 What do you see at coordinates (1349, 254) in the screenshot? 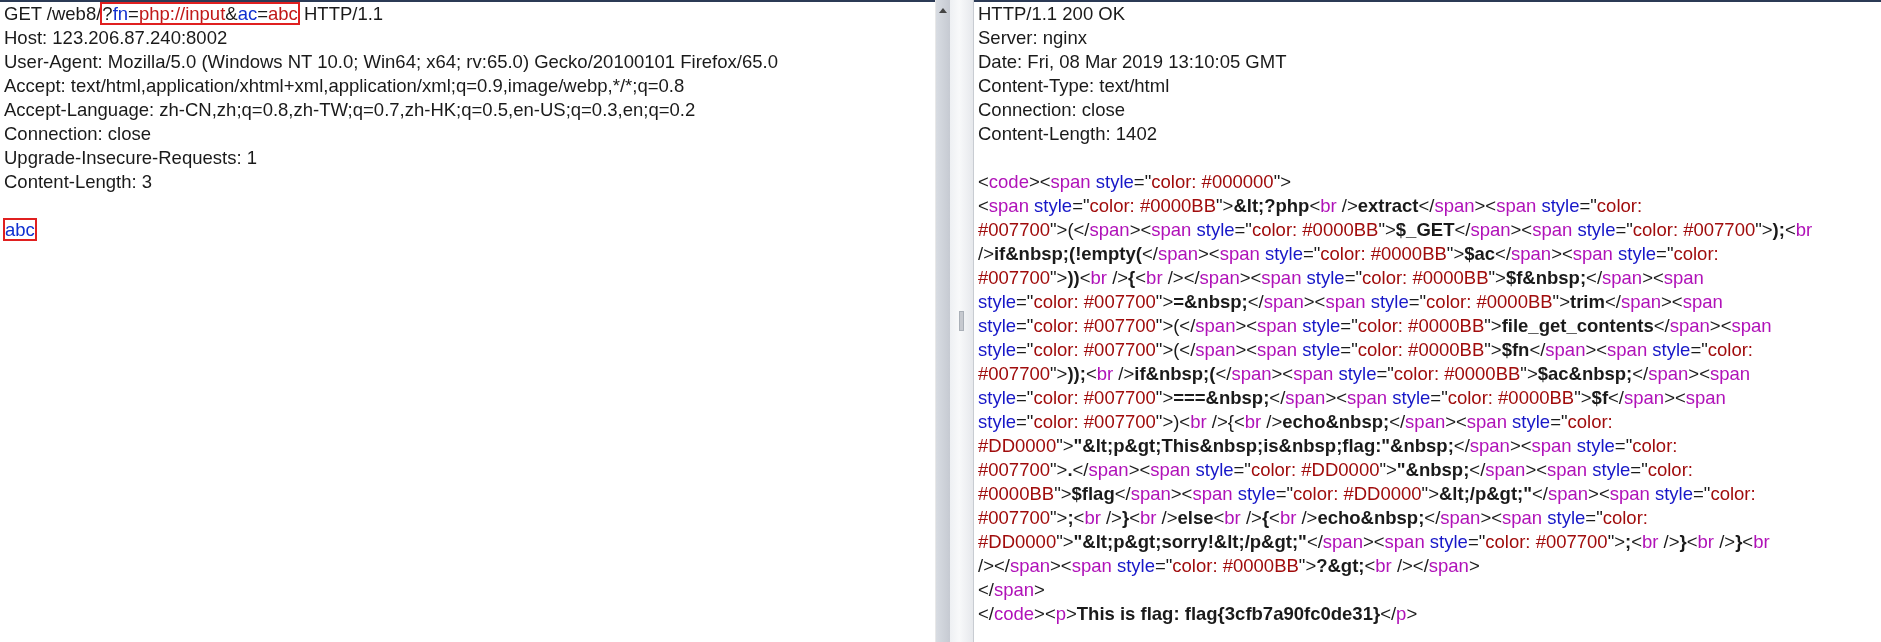
I see `code-line: />if&nbsp;(!empty(</span><span style="color: #0000BB">$ac</span><span style="color:` at bounding box center [1349, 254].